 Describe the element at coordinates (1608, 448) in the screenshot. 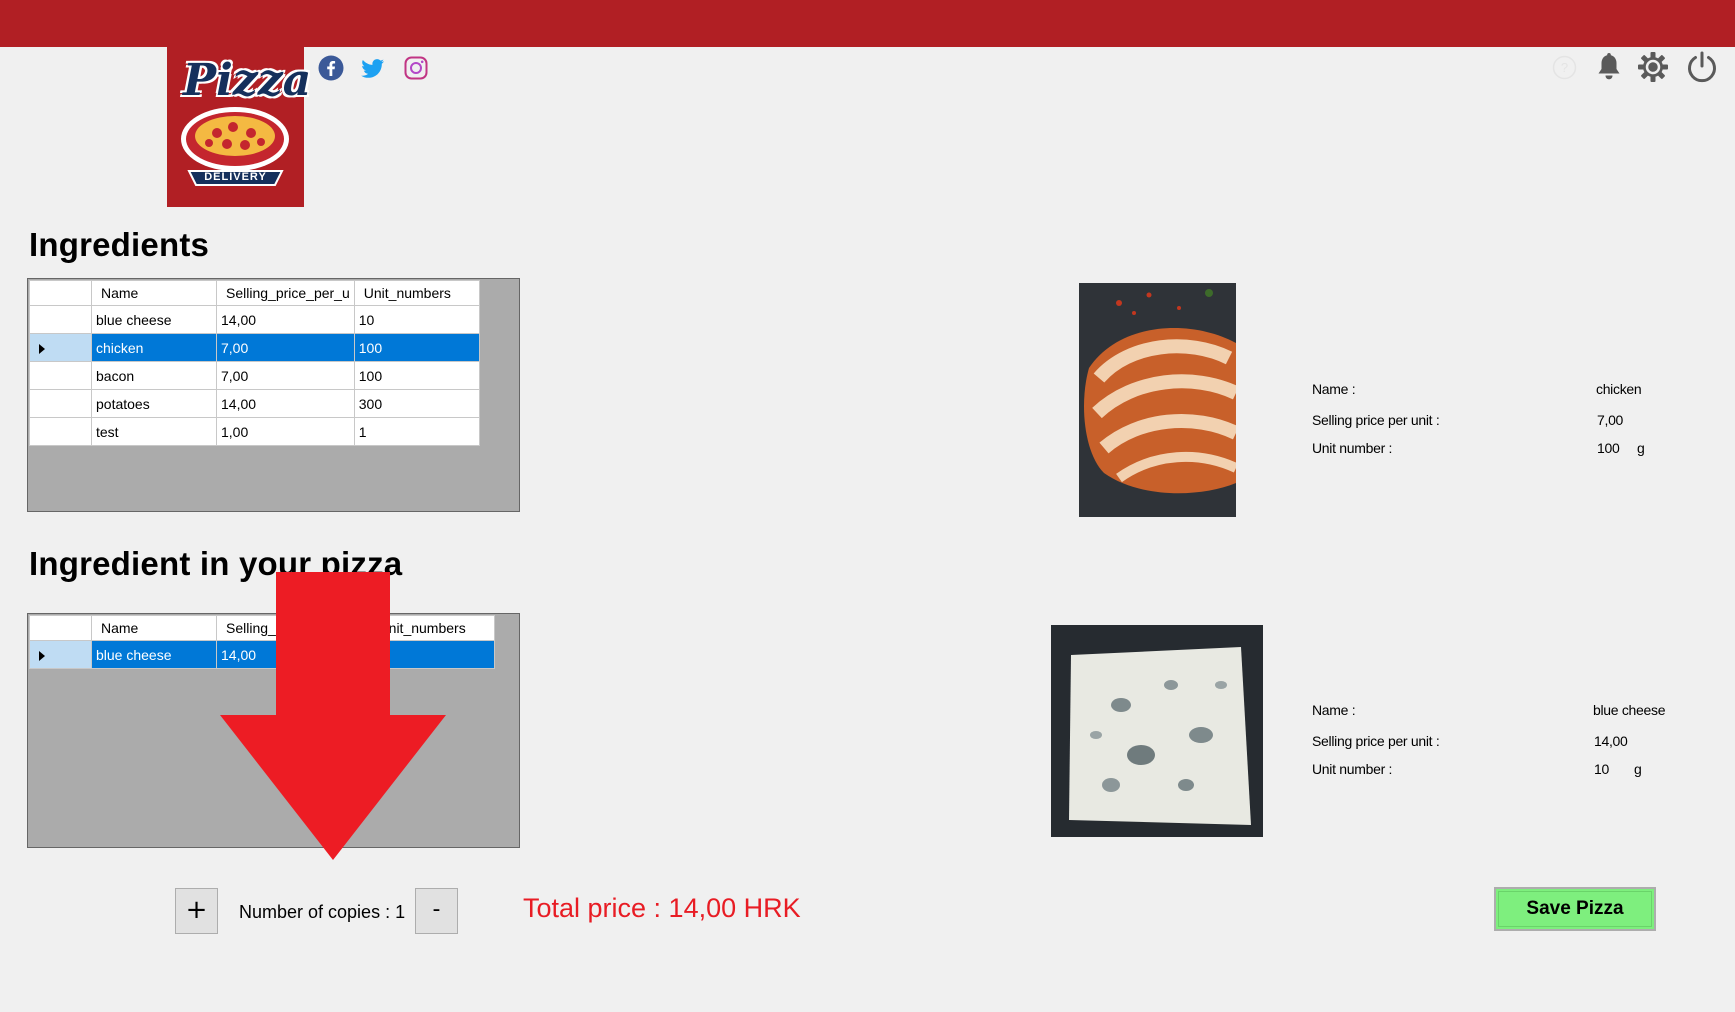

I see `detail-unit-value: 100` at that location.